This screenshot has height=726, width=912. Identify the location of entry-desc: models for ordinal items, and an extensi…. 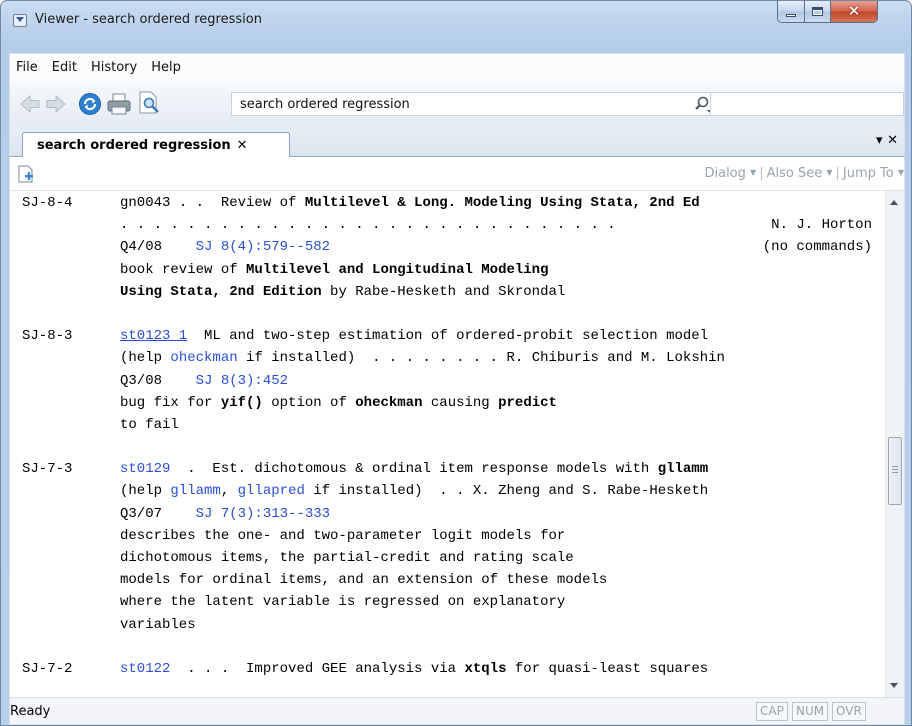
(364, 580).